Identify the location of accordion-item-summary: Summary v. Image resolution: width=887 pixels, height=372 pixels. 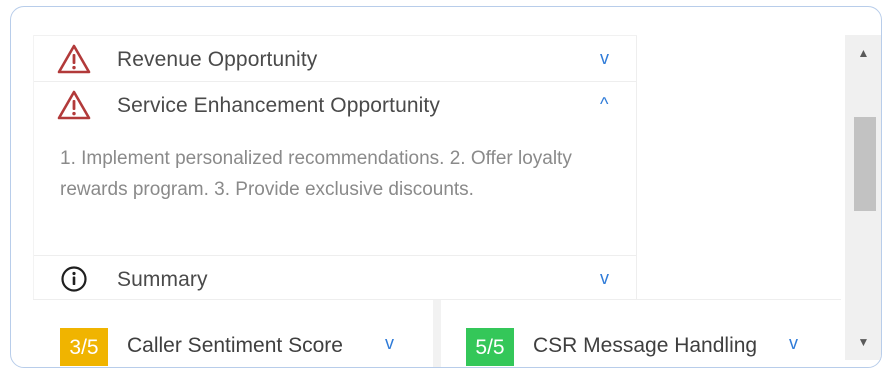
(335, 278).